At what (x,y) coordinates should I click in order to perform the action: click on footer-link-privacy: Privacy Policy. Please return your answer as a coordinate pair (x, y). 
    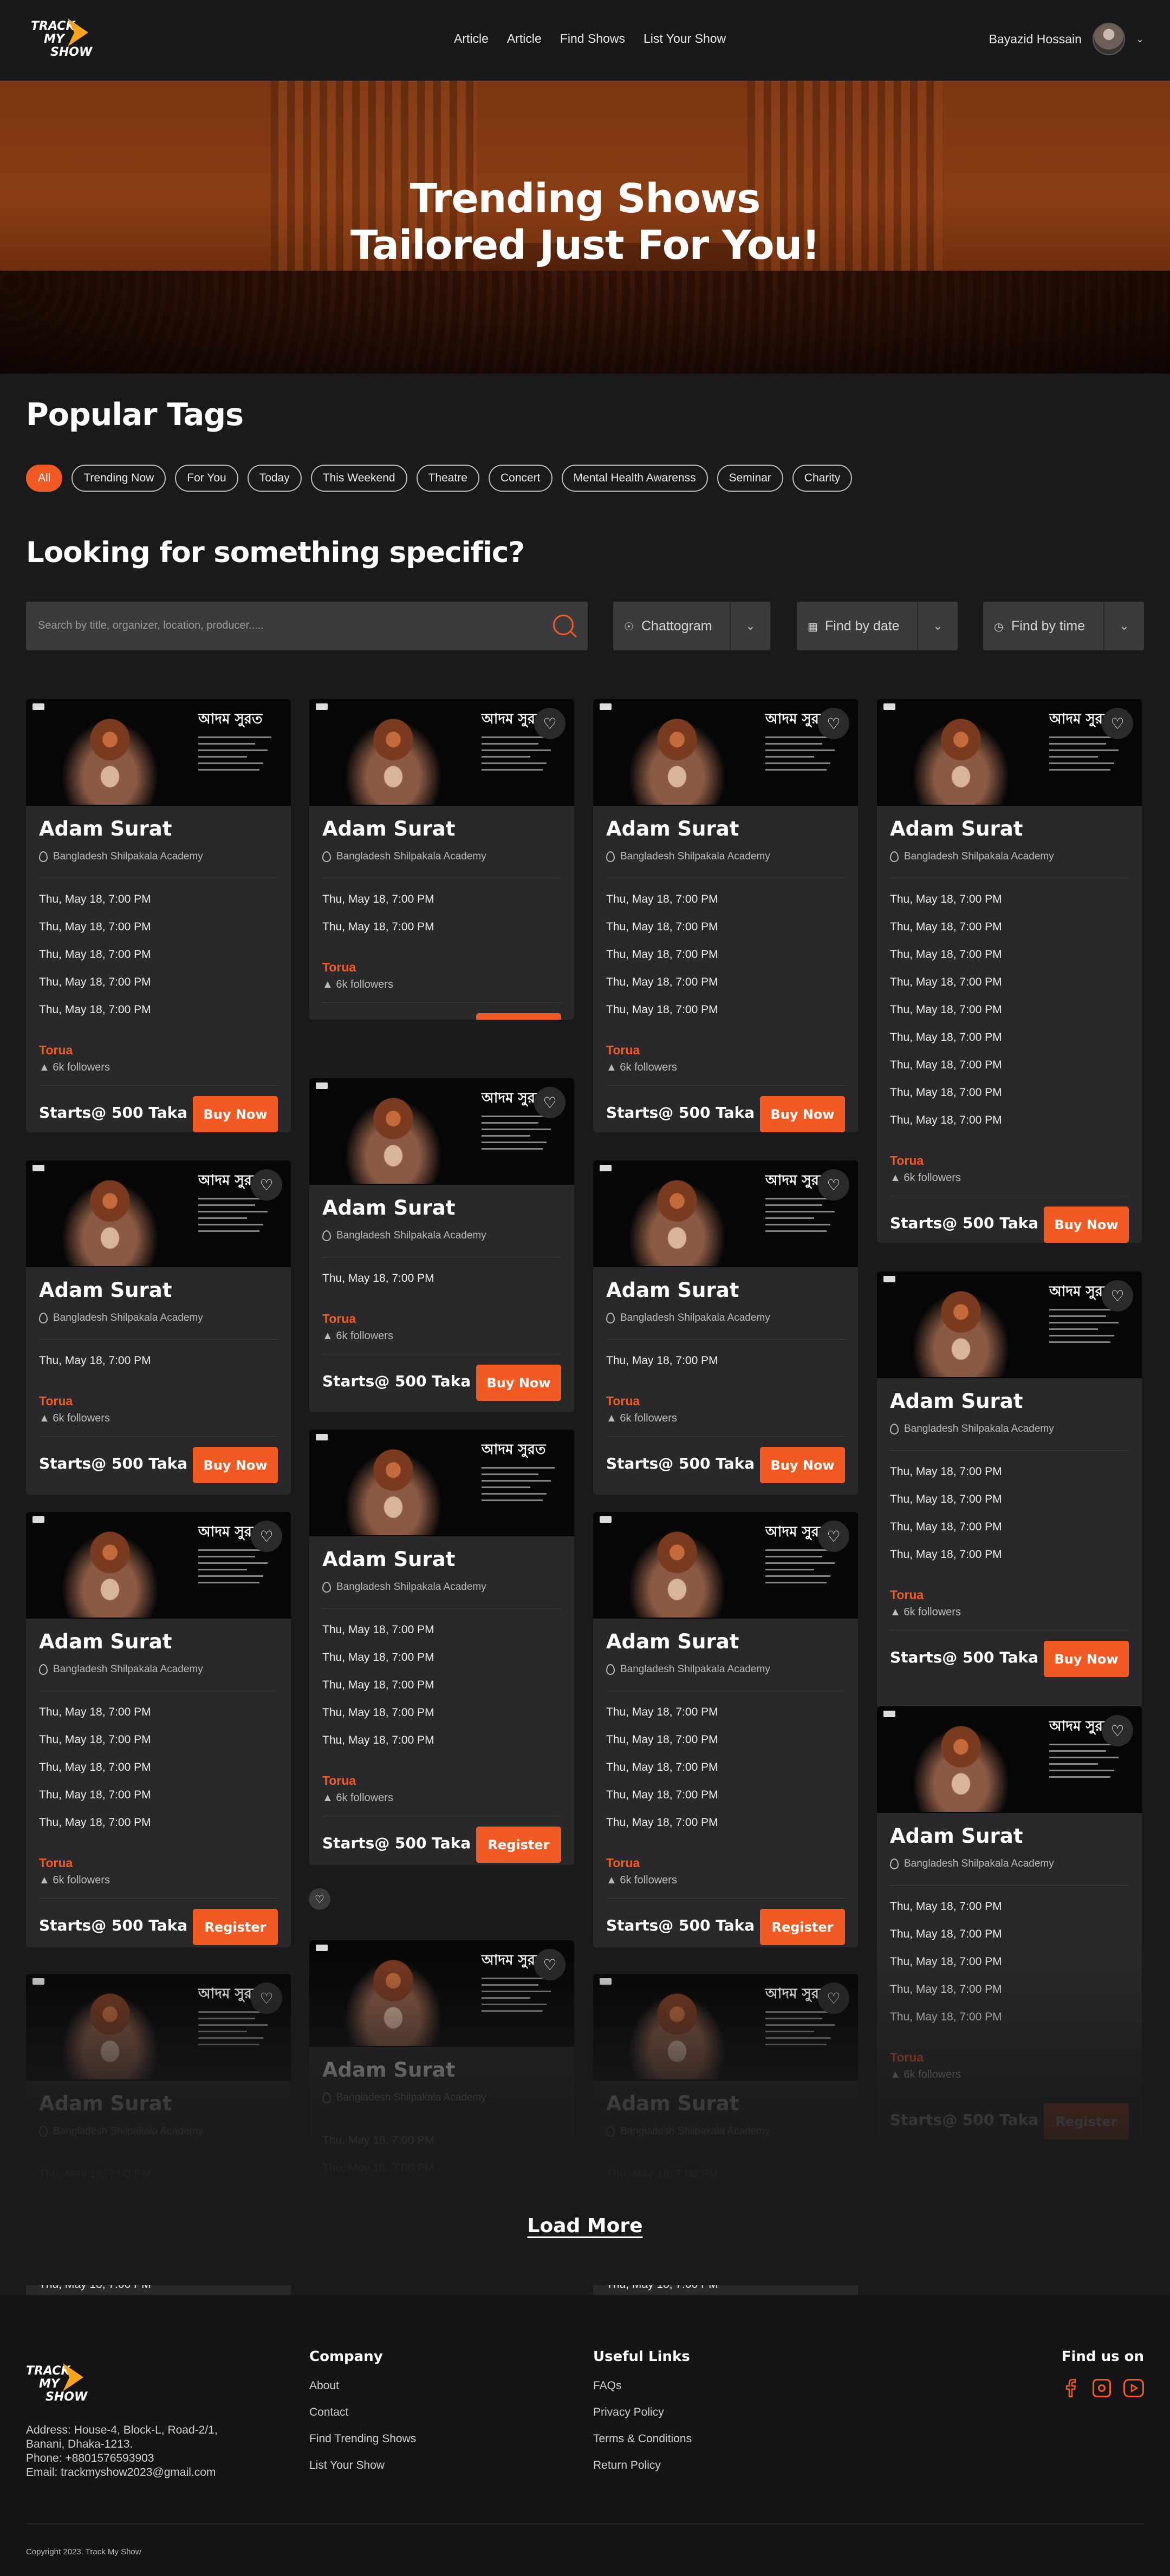
    Looking at the image, I should click on (642, 2417).